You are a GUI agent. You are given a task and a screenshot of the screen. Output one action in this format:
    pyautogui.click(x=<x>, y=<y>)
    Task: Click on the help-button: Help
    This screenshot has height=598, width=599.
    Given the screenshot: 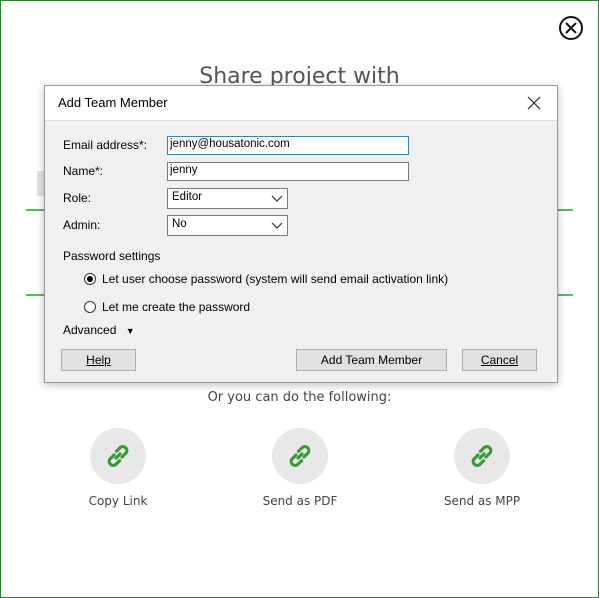 What is the action you would take?
    pyautogui.click(x=98, y=360)
    